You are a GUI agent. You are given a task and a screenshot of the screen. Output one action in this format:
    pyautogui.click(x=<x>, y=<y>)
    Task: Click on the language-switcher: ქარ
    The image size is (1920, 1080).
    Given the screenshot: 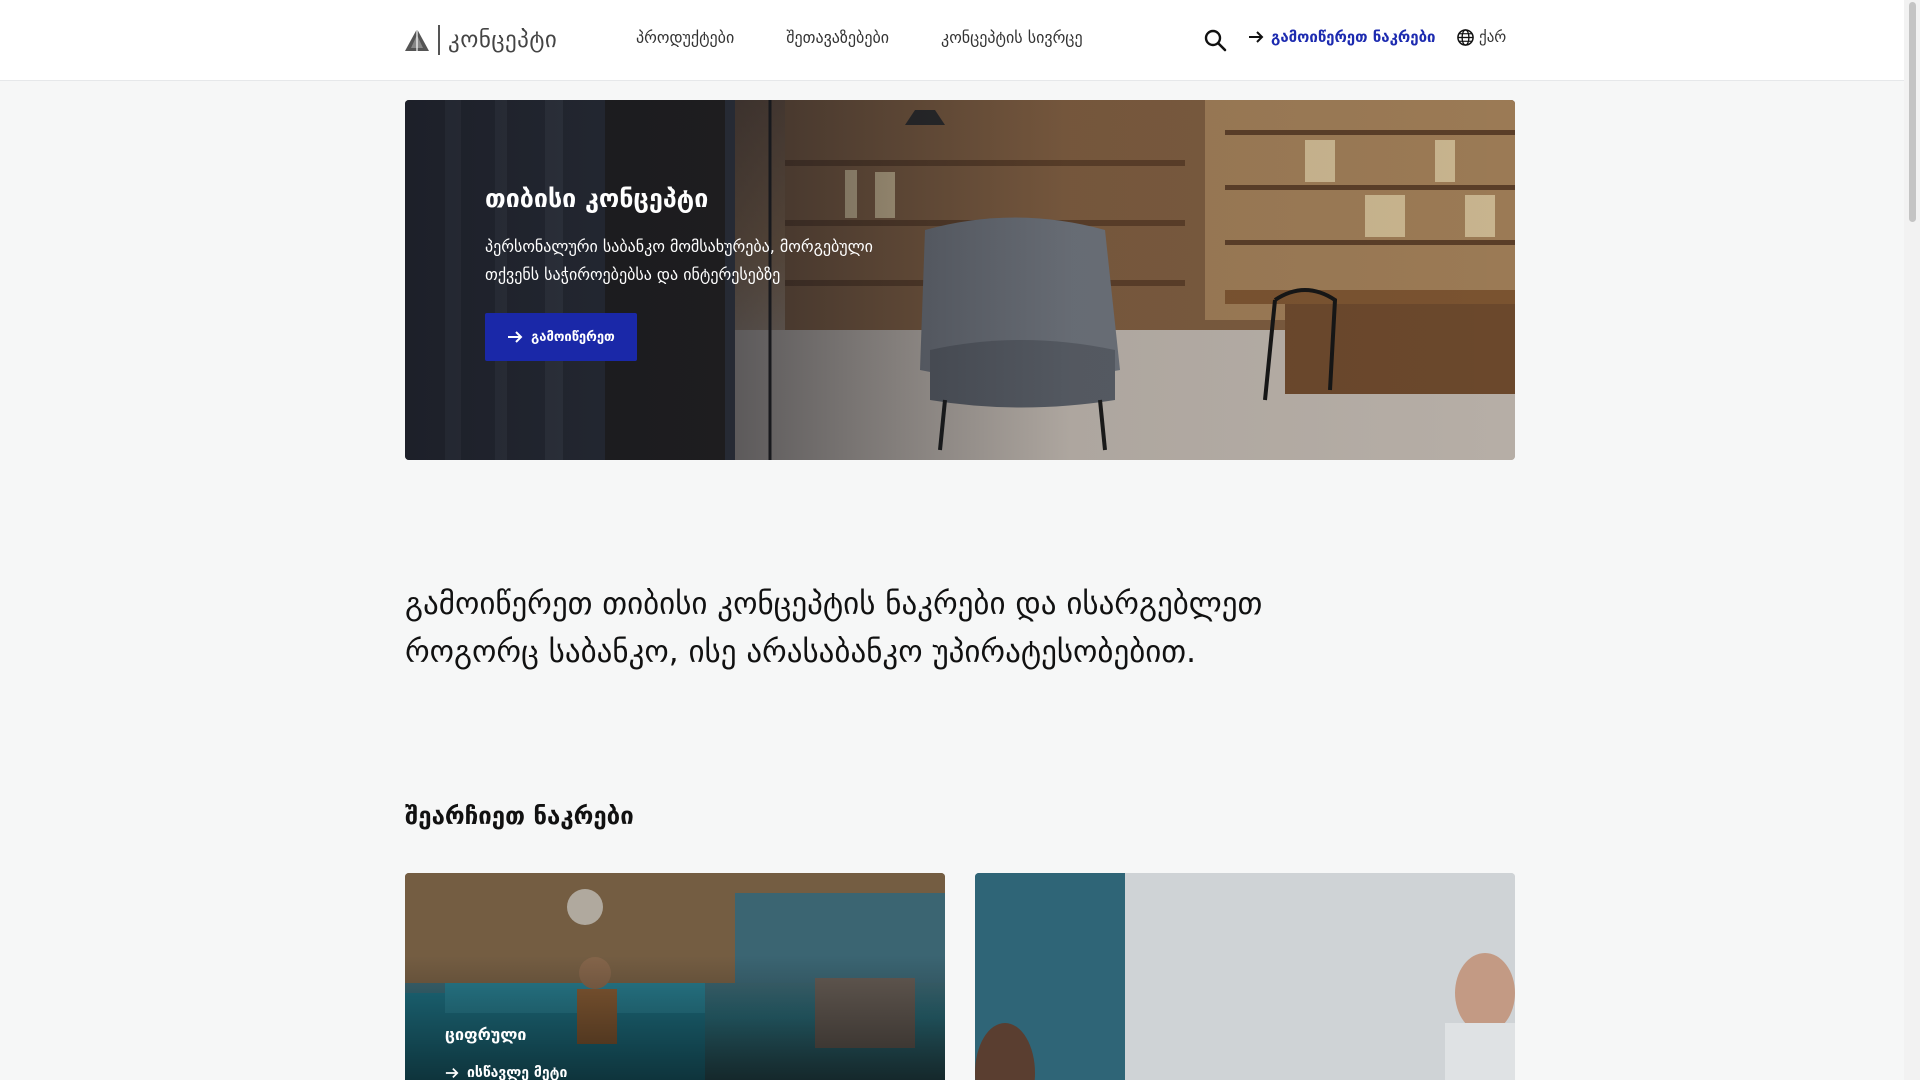 What is the action you would take?
    pyautogui.click(x=1481, y=37)
    